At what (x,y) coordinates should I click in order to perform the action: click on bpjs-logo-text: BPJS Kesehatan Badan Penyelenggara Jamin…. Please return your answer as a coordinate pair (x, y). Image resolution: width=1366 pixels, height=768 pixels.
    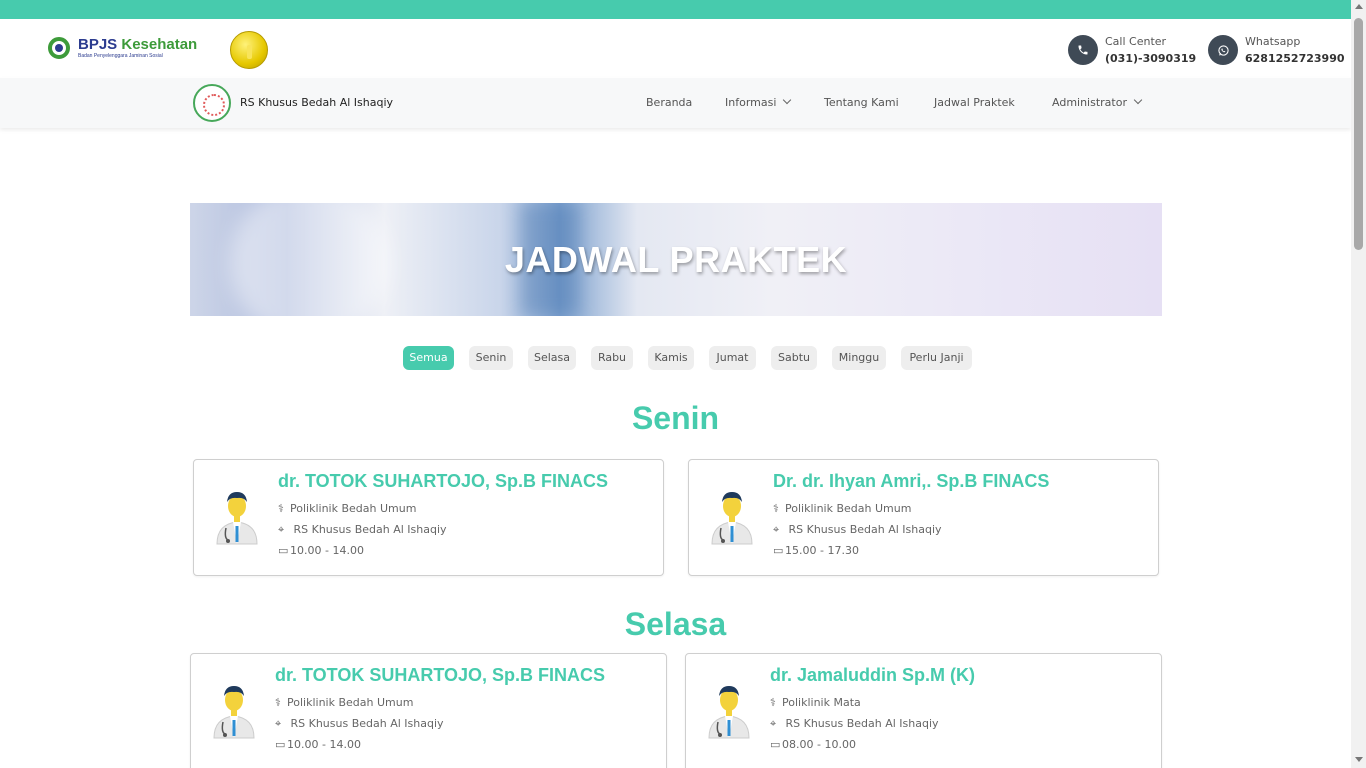
    Looking at the image, I should click on (137, 48).